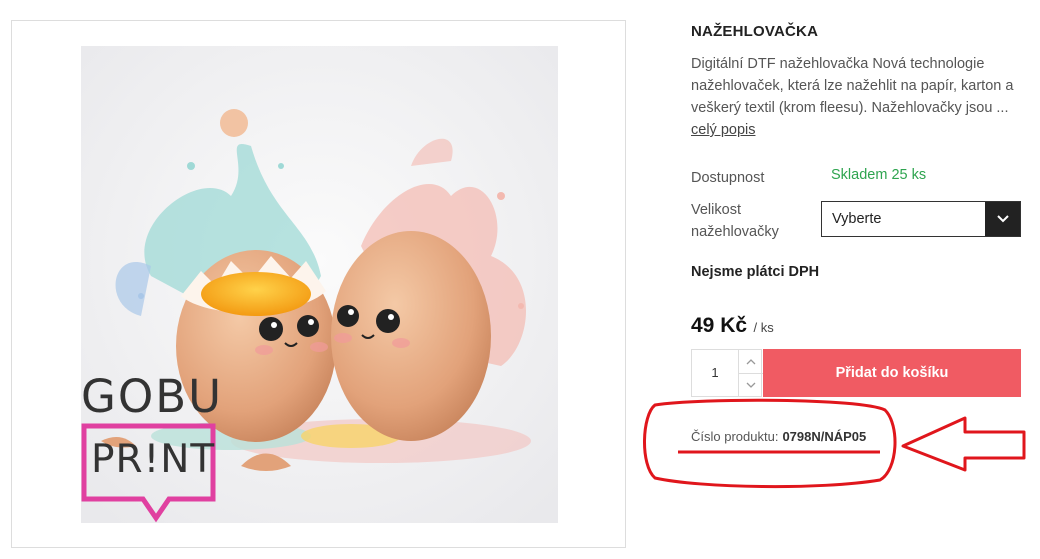 The width and height of the screenshot is (1040, 559). Describe the element at coordinates (755, 31) in the screenshot. I see `product-title: NAŽEHLOVAČKA` at that location.